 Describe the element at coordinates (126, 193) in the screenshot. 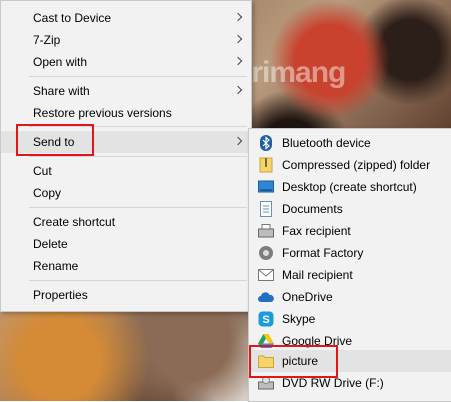

I see `menu-item-copy: Copy` at that location.